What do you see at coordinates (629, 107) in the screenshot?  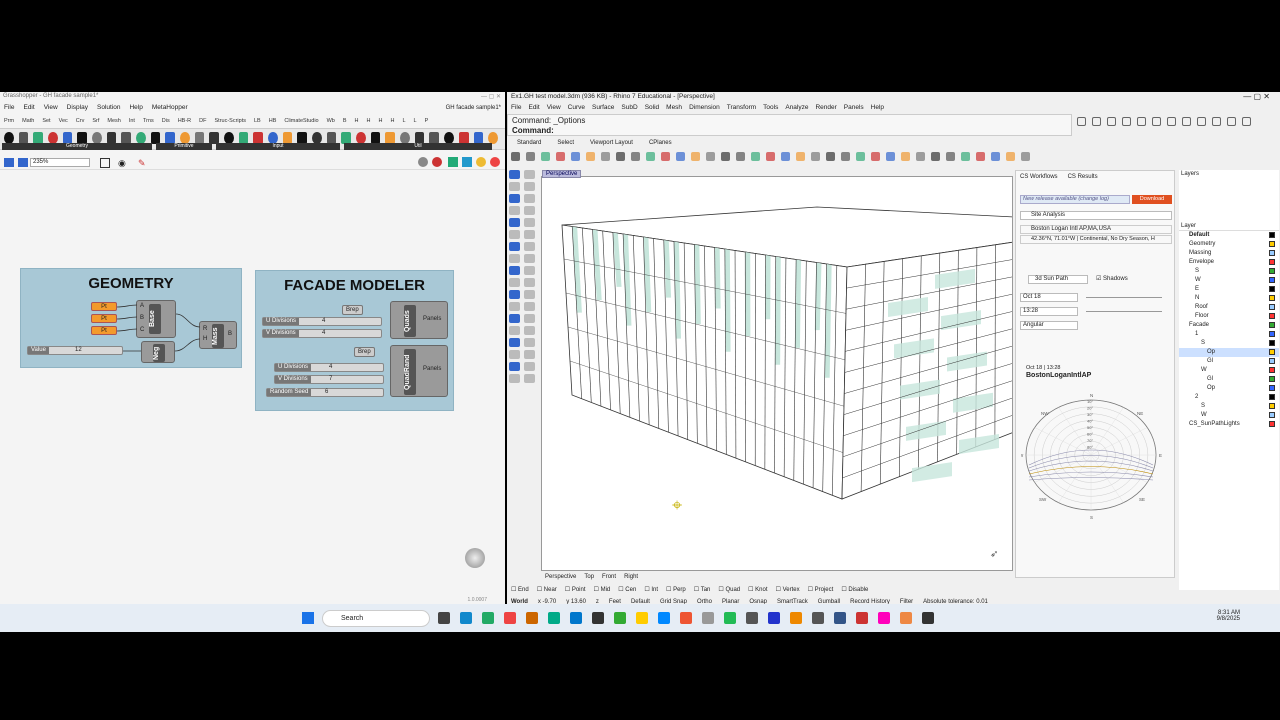 I see `menu-item: SubD` at bounding box center [629, 107].